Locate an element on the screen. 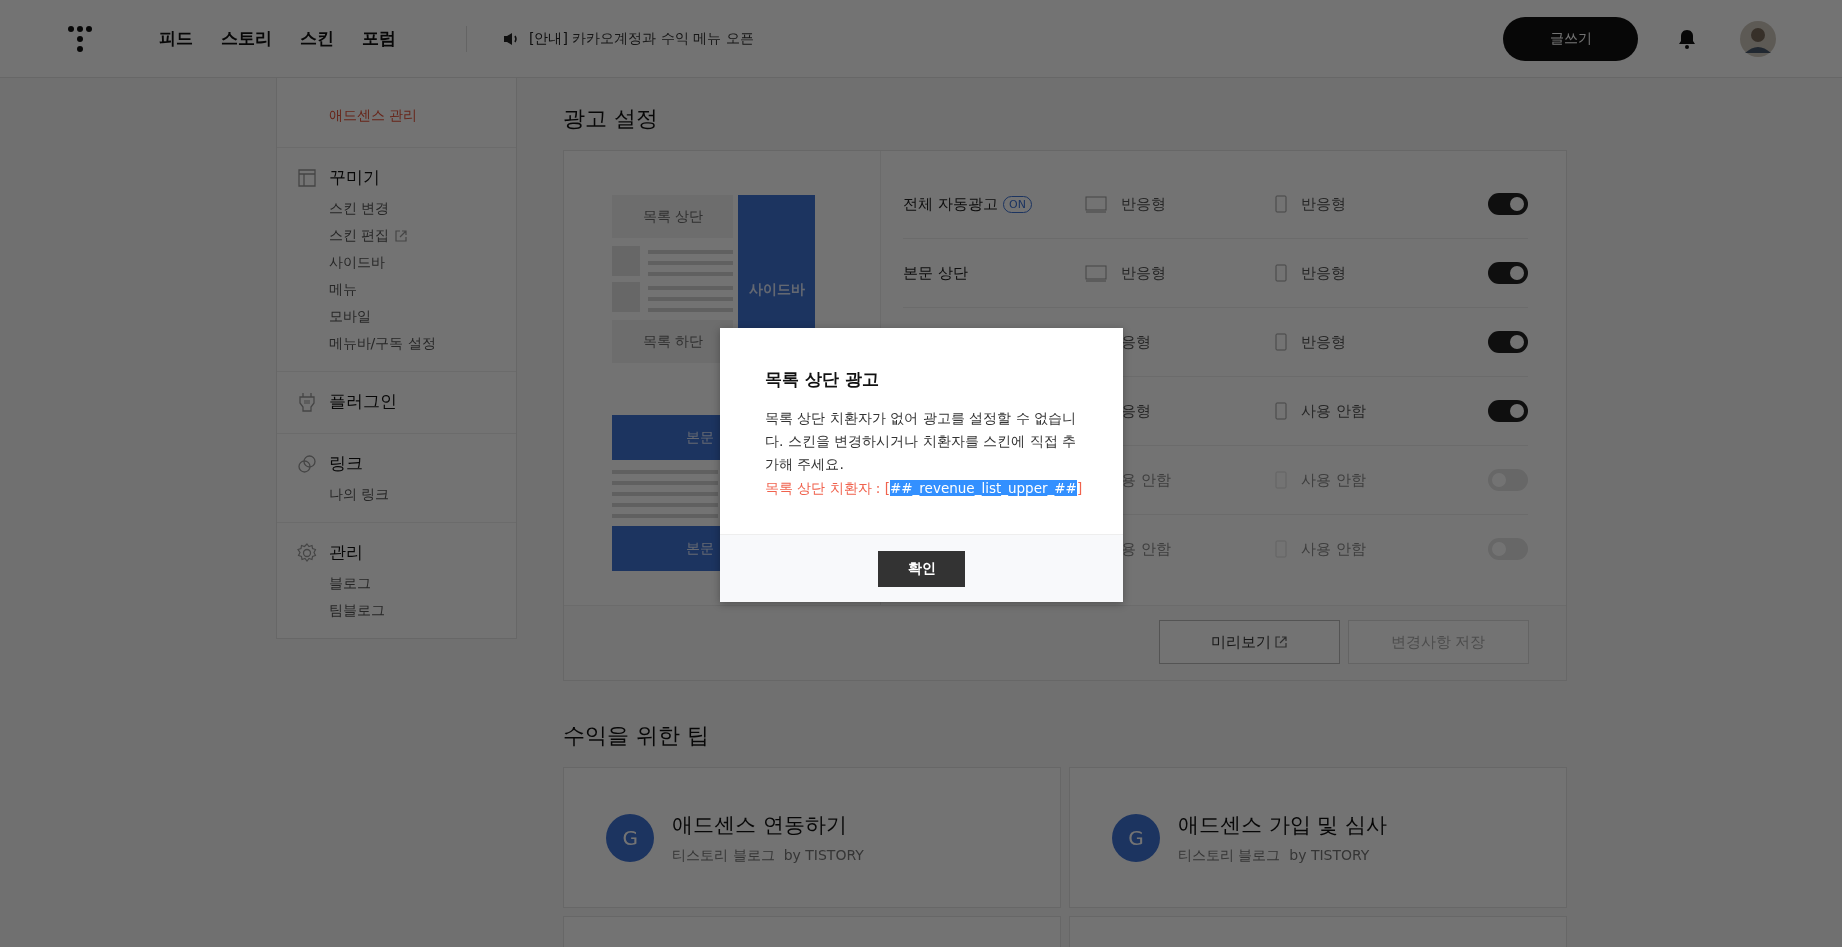 This screenshot has width=1842, height=947. tip-title: 애드센스 연동하기 is located at coordinates (760, 825).